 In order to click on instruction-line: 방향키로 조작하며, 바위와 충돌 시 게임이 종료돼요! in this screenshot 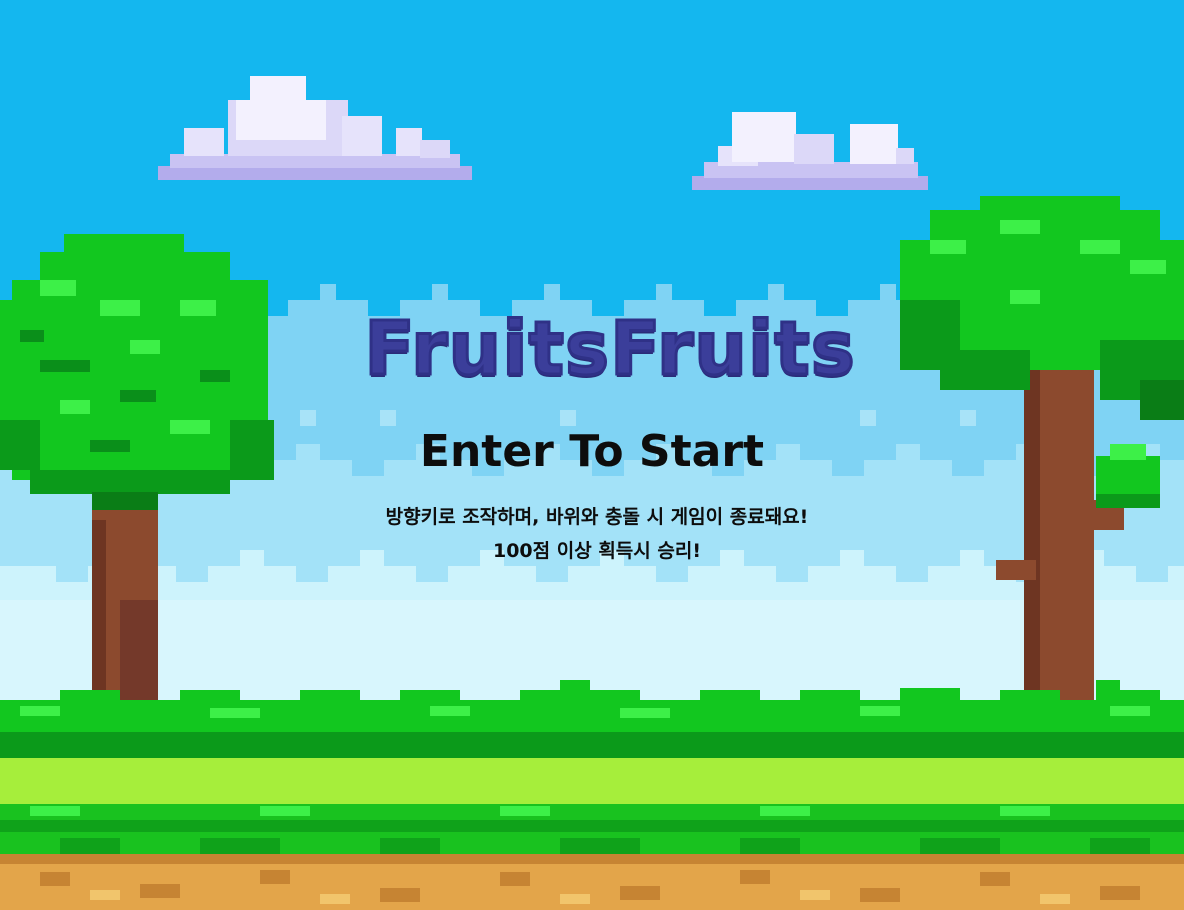, I will do `click(597, 517)`.